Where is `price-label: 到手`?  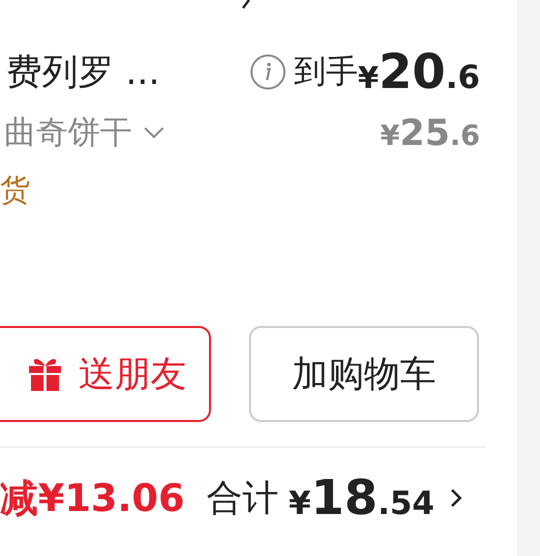 price-label: 到手 is located at coordinates (326, 71).